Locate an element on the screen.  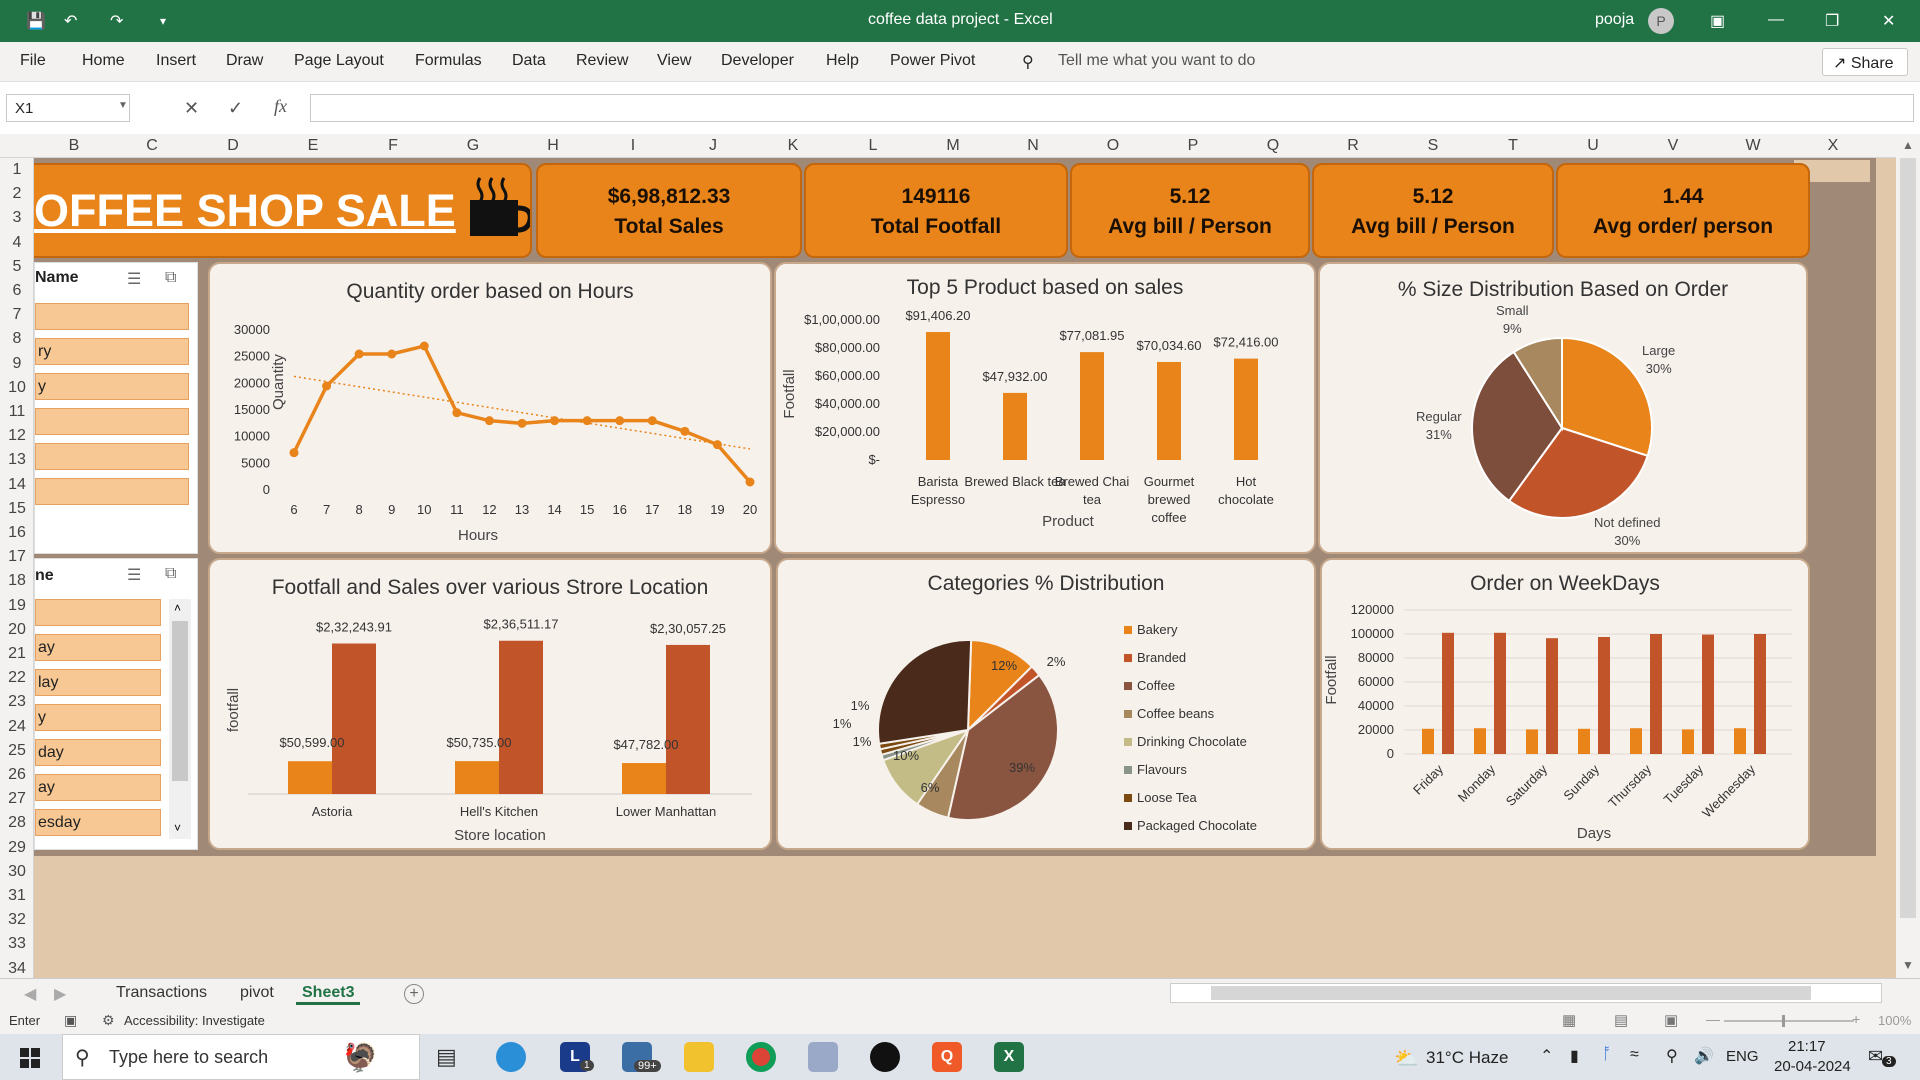
edge-icon is located at coordinates (511, 1057).